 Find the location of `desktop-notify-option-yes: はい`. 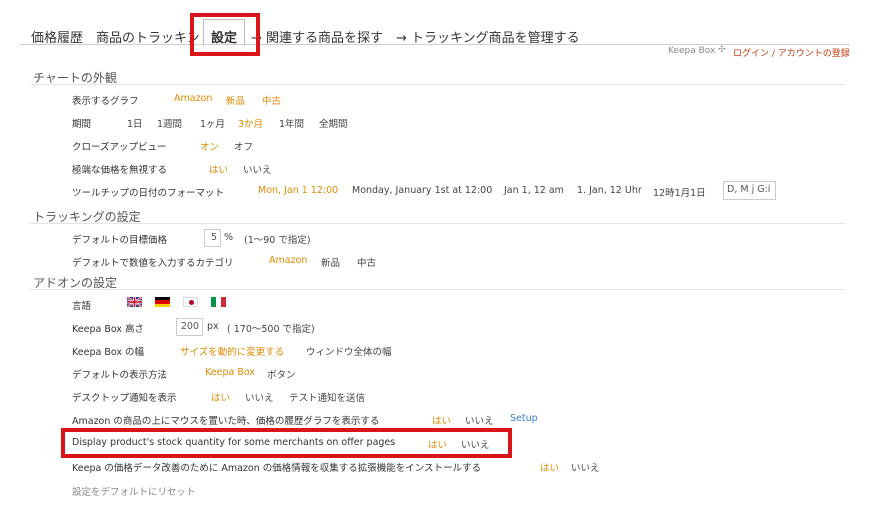

desktop-notify-option-yes: はい is located at coordinates (220, 397).